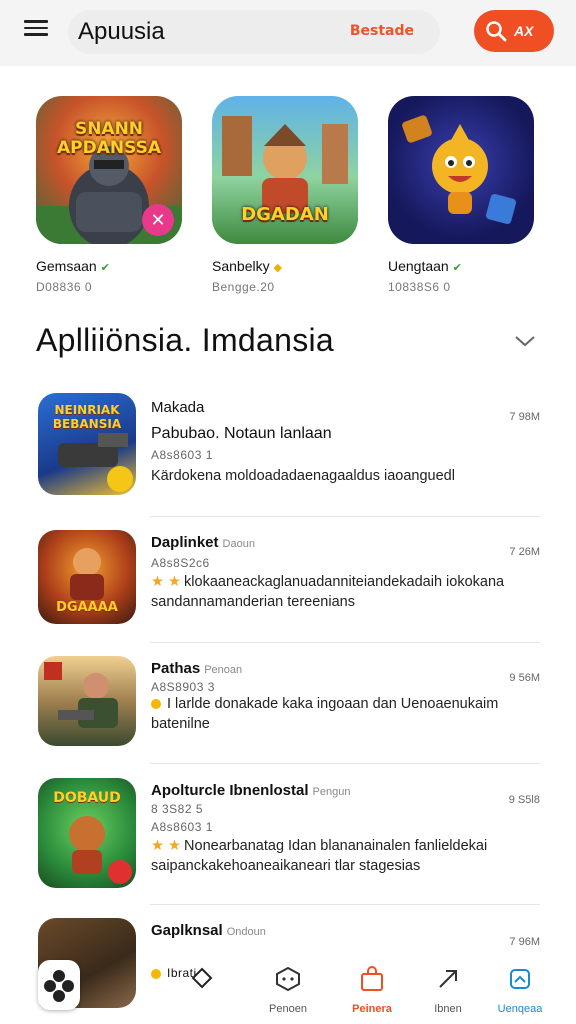  What do you see at coordinates (372, 1009) in the screenshot?
I see `nav-label: Peinera` at bounding box center [372, 1009].